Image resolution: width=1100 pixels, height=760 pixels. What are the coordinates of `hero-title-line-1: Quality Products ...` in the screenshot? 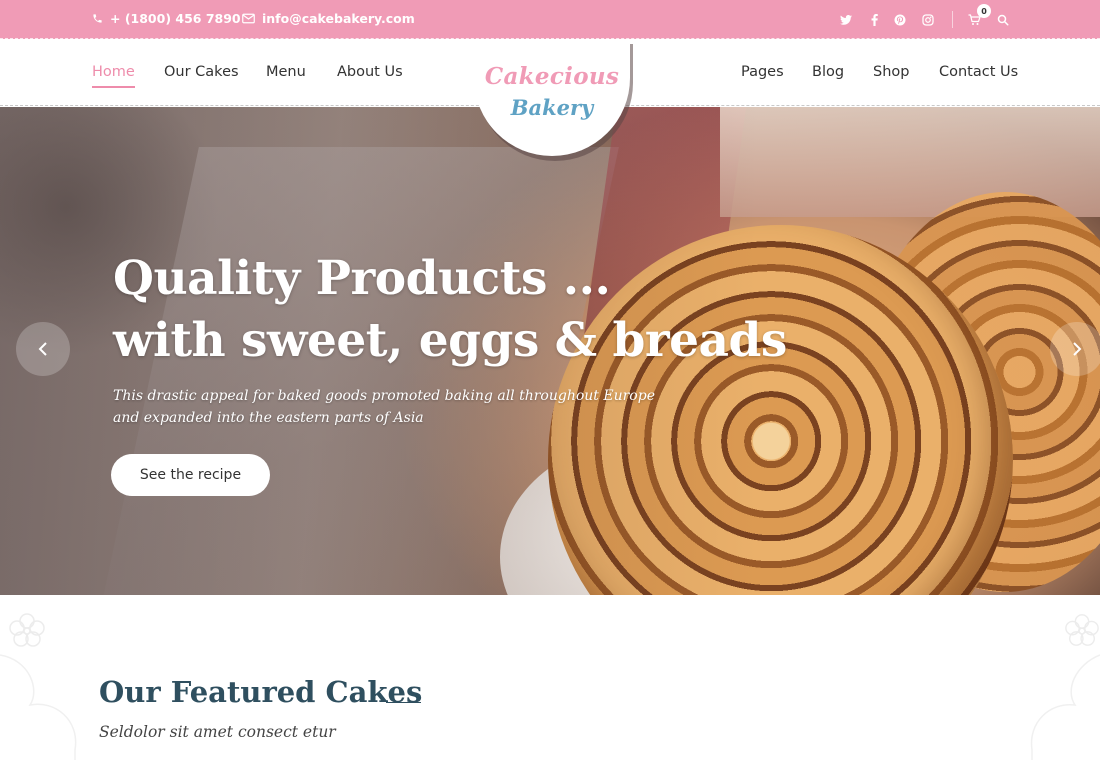 It's located at (362, 278).